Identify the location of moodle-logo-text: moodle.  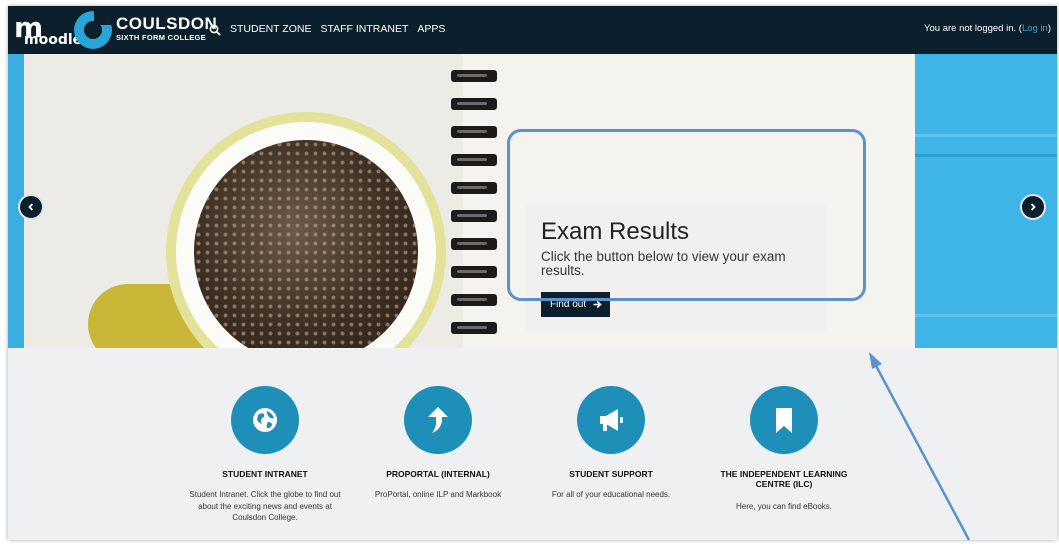
(53, 40).